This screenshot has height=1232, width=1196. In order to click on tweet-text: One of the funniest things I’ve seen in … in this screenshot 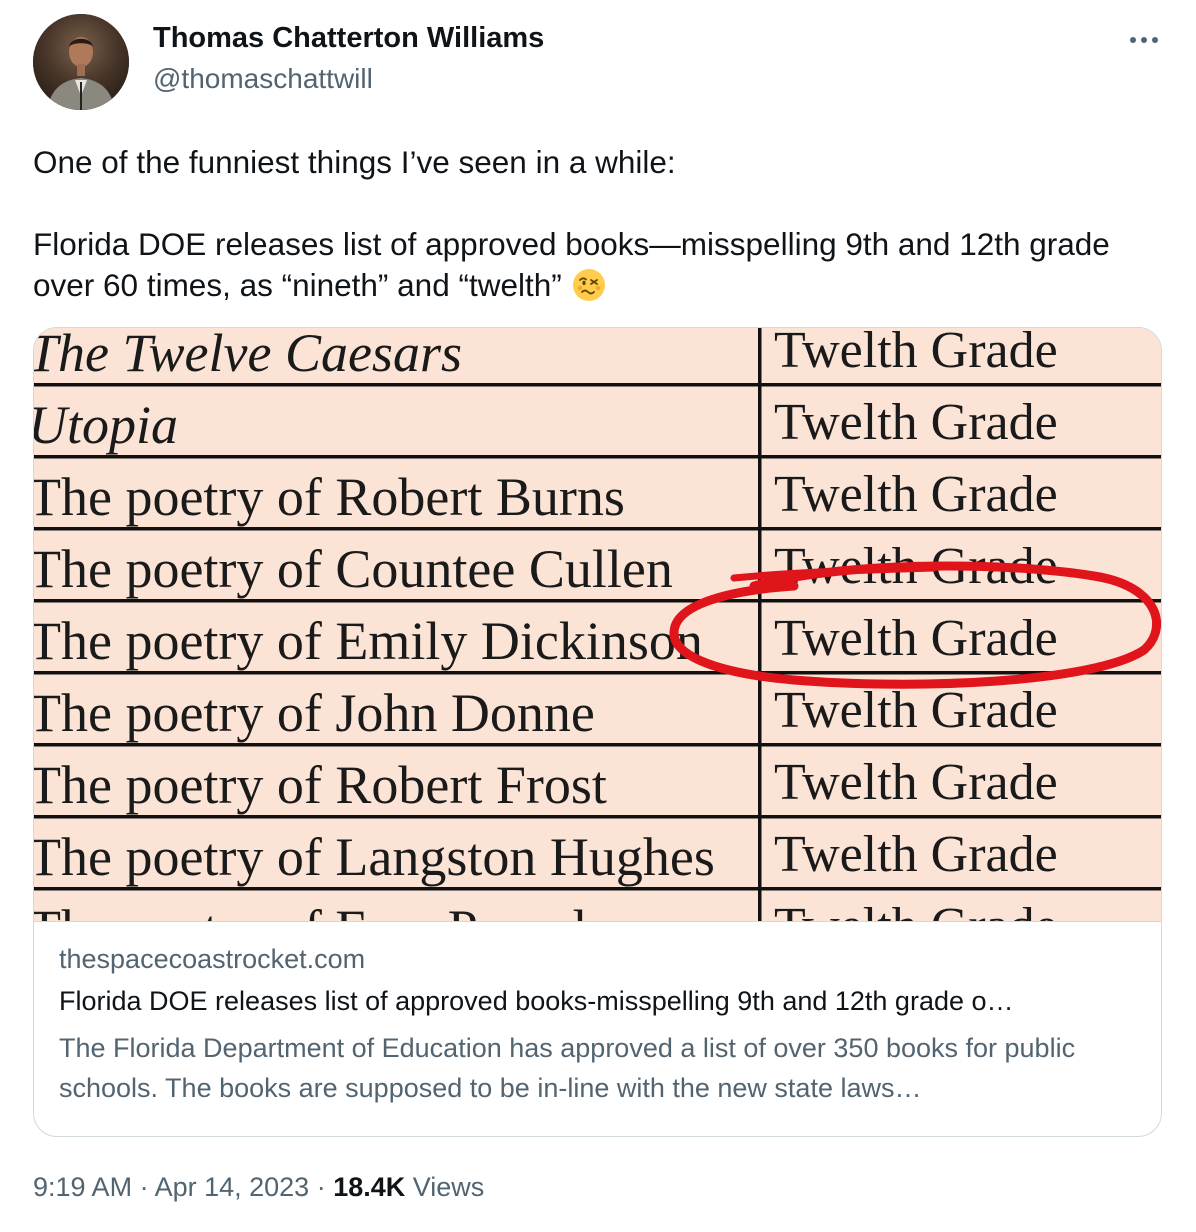, I will do `click(598, 224)`.